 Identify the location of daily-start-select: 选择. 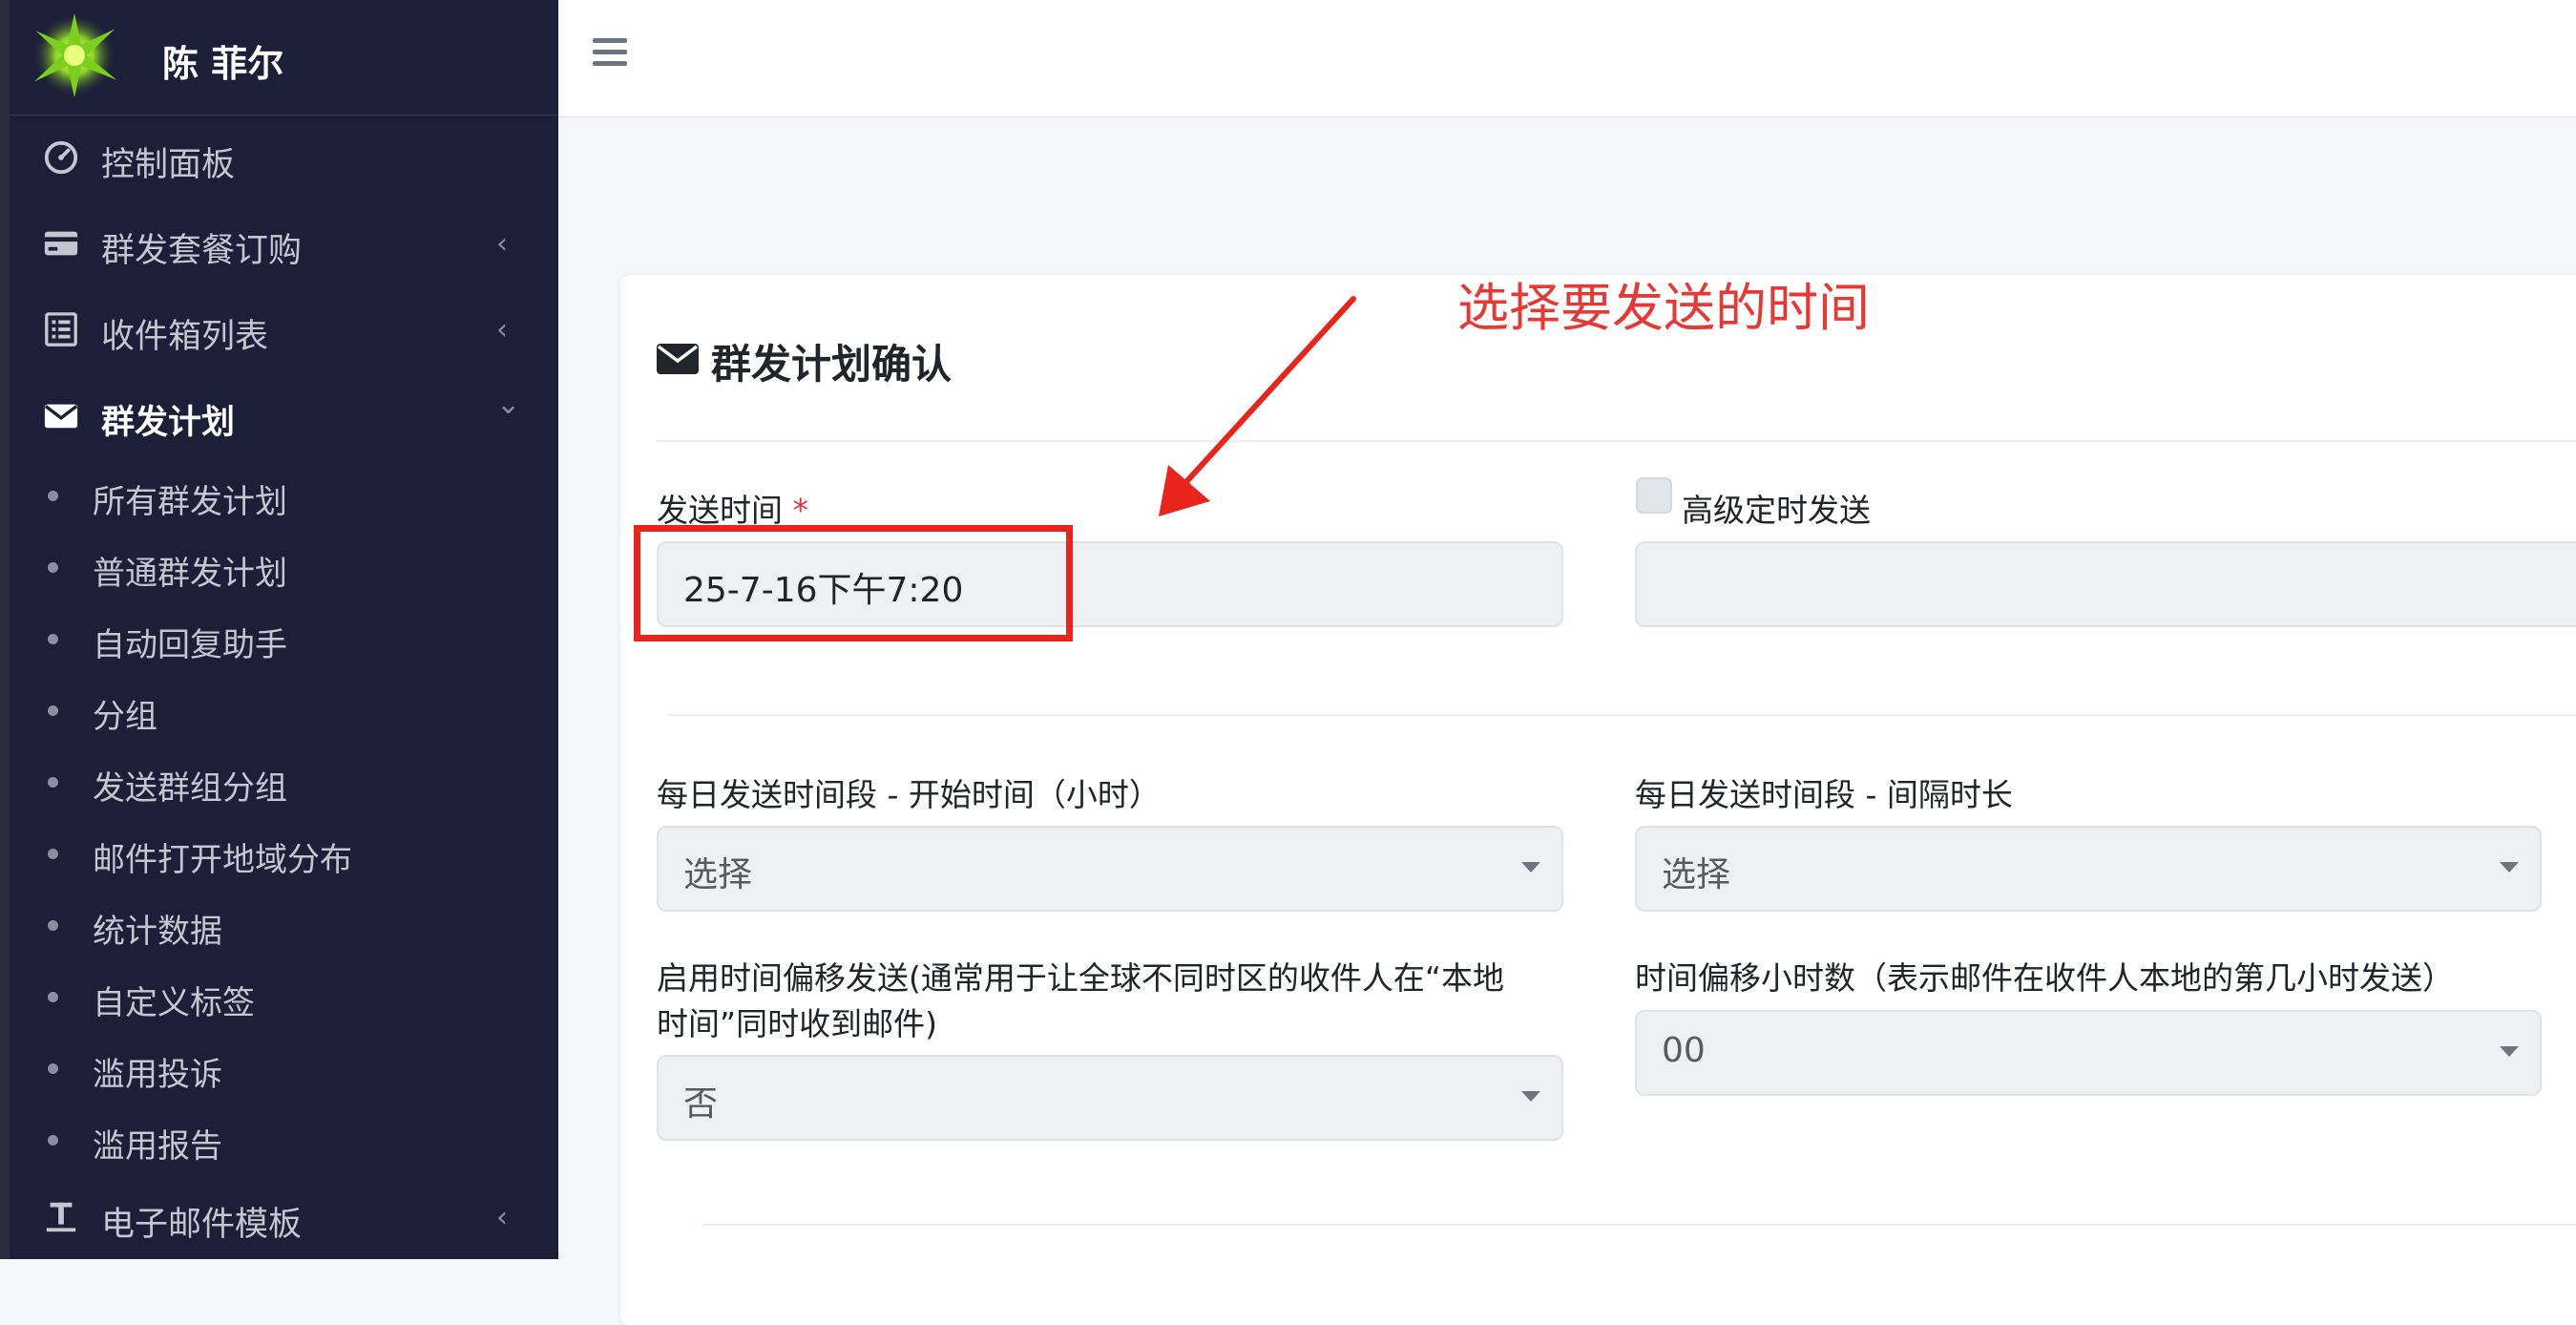
(1110, 869).